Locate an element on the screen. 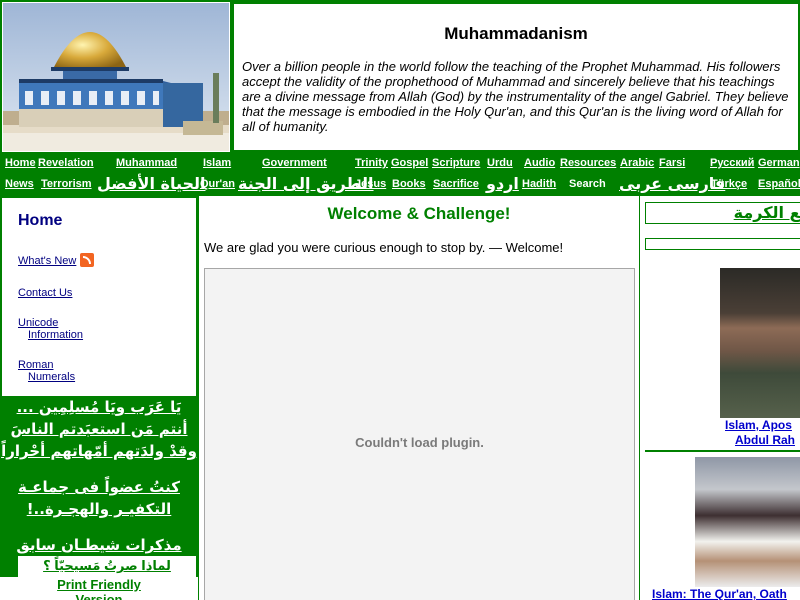 This screenshot has height=600, width=800. article-caption-1-line1: Islam, Apos is located at coordinates (758, 425).